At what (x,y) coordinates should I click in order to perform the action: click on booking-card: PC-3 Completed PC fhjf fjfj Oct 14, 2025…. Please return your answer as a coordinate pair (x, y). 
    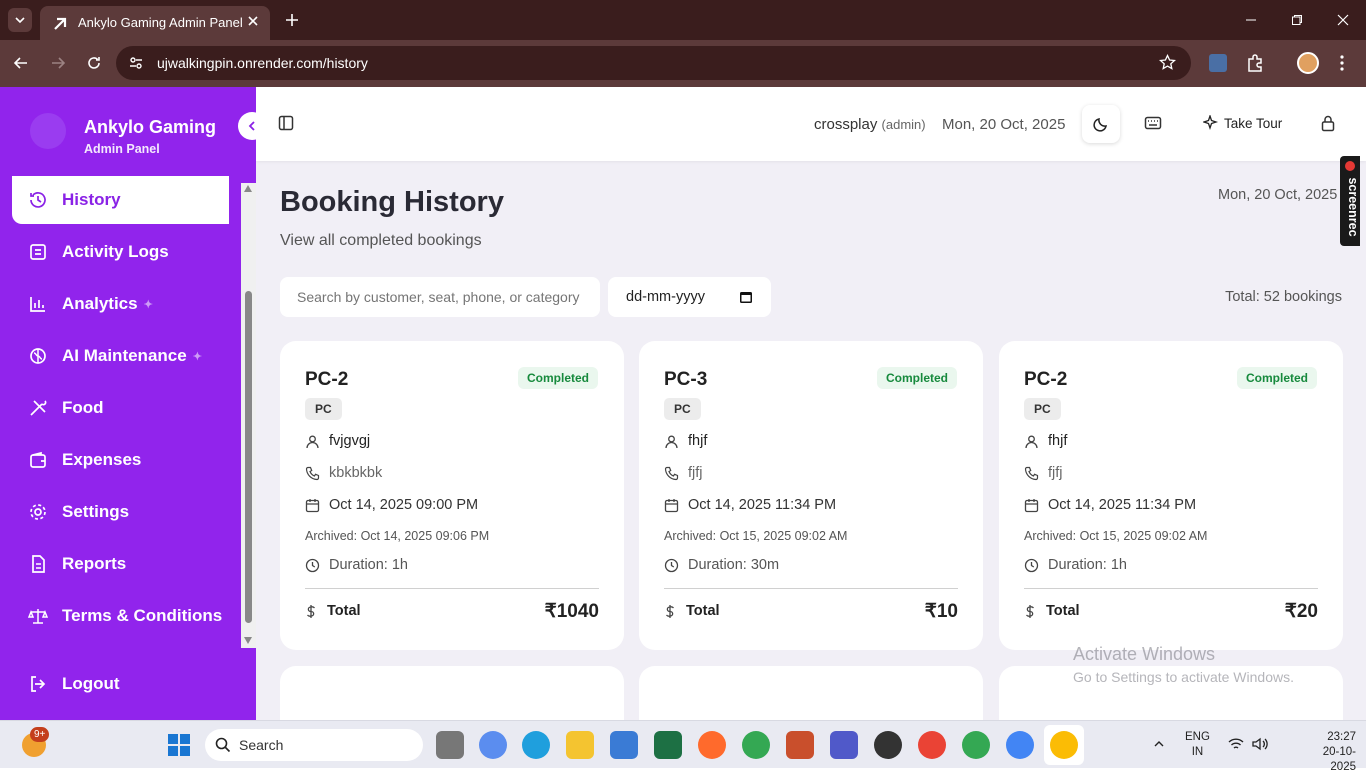
    Looking at the image, I should click on (811, 495).